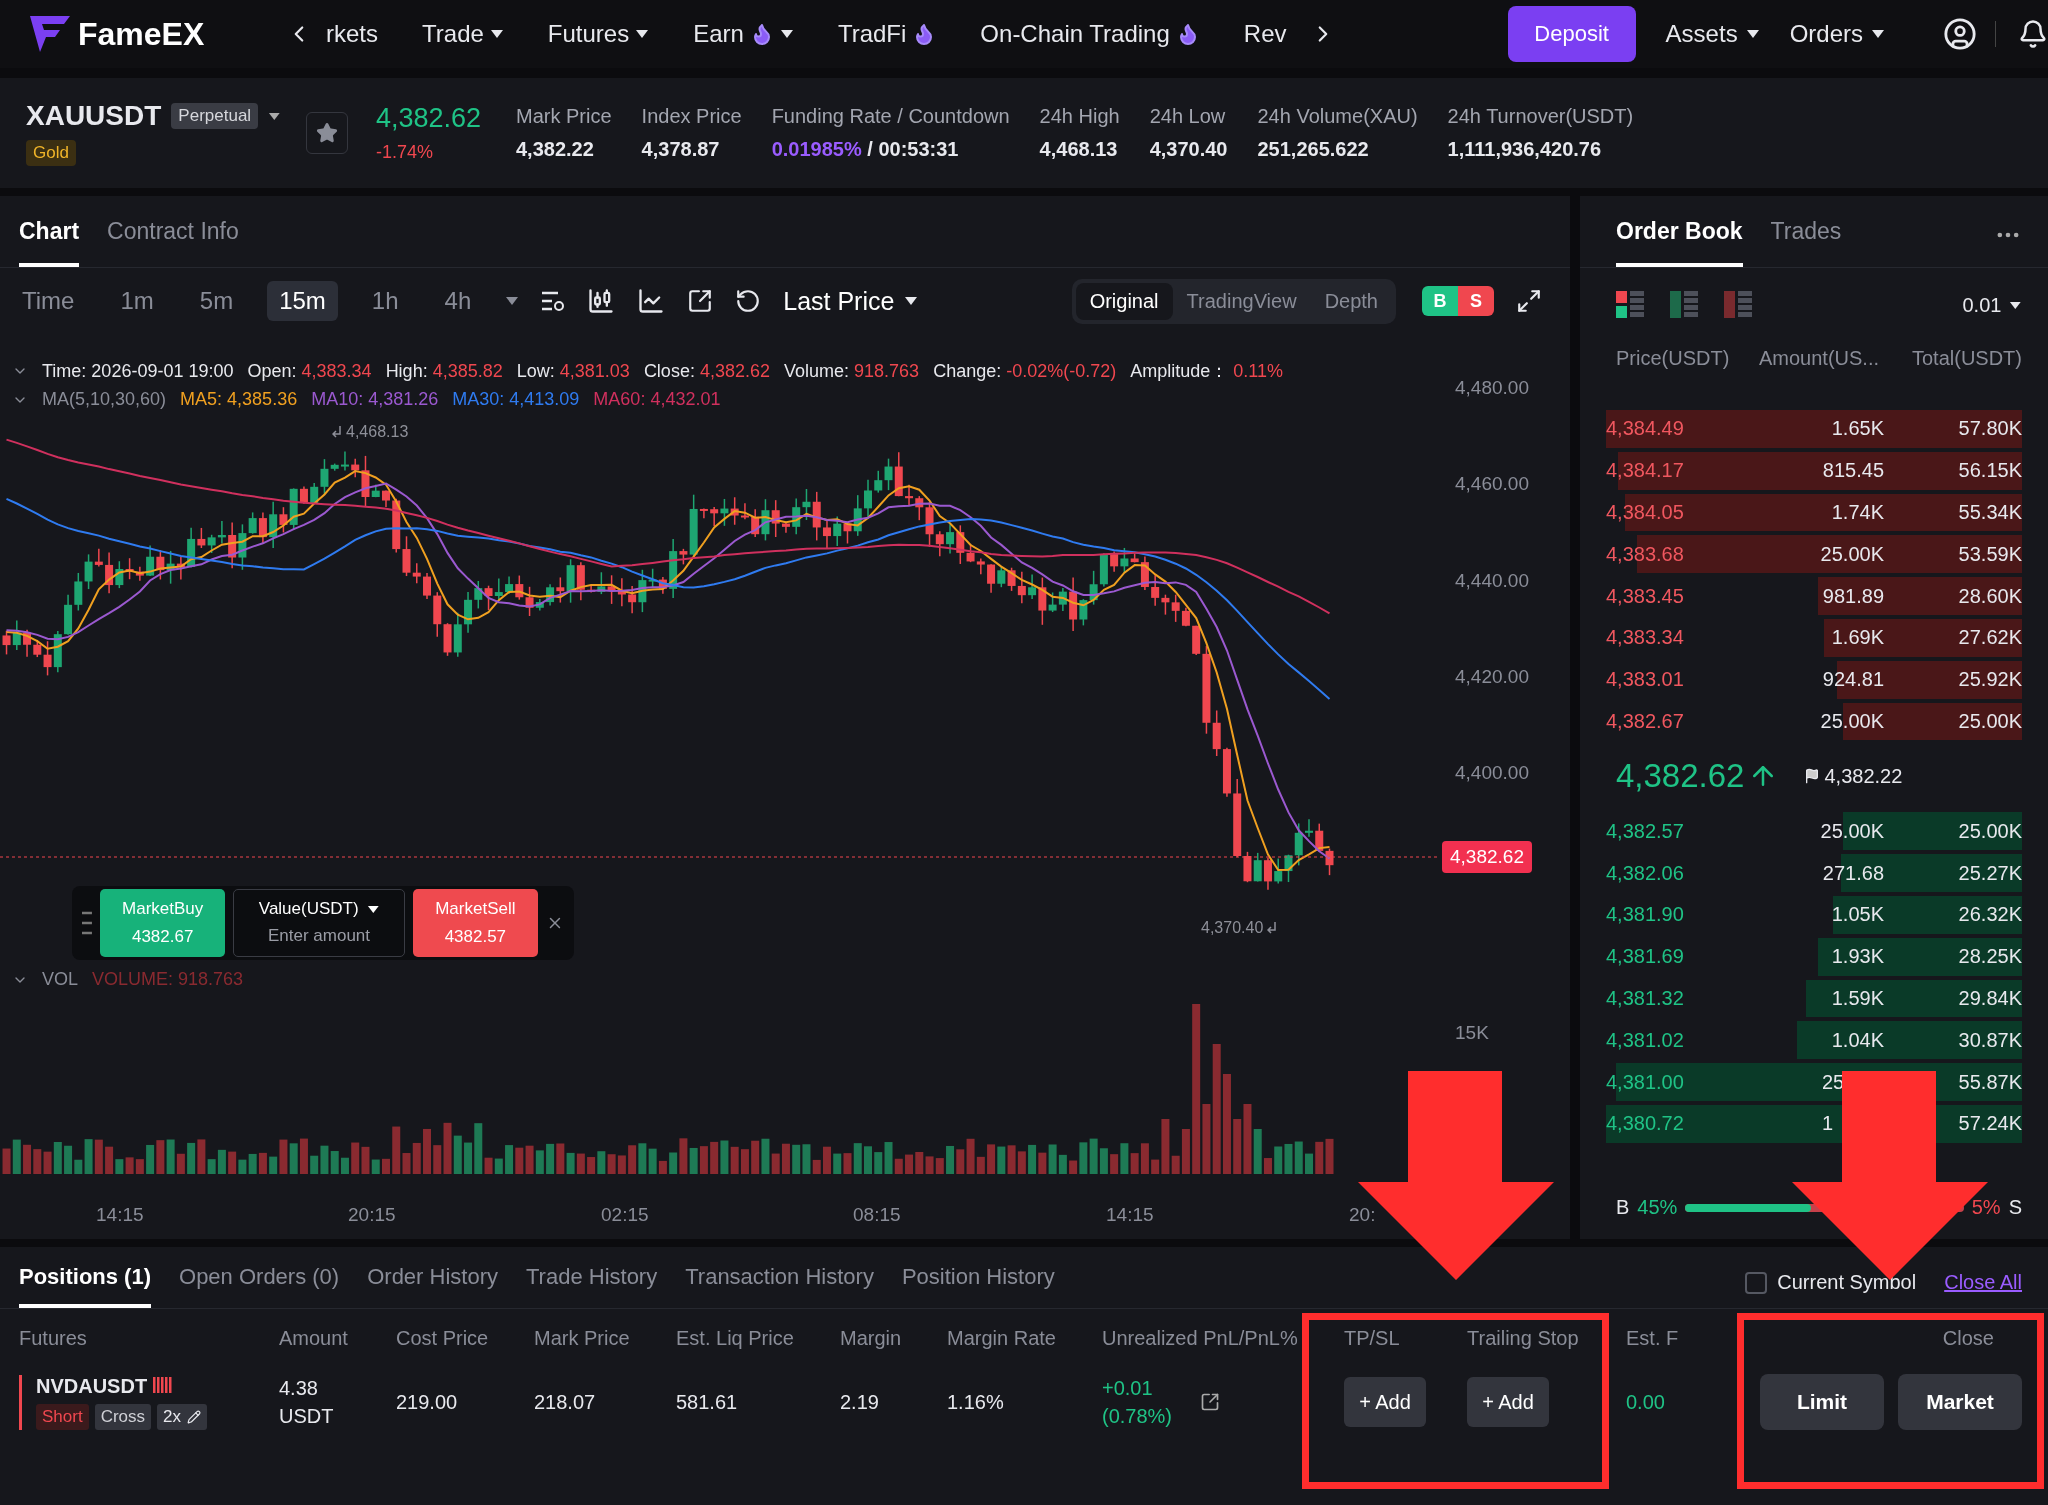 This screenshot has width=2048, height=1505. Describe the element at coordinates (887, 34) in the screenshot. I see `nav-item: TradFi` at that location.